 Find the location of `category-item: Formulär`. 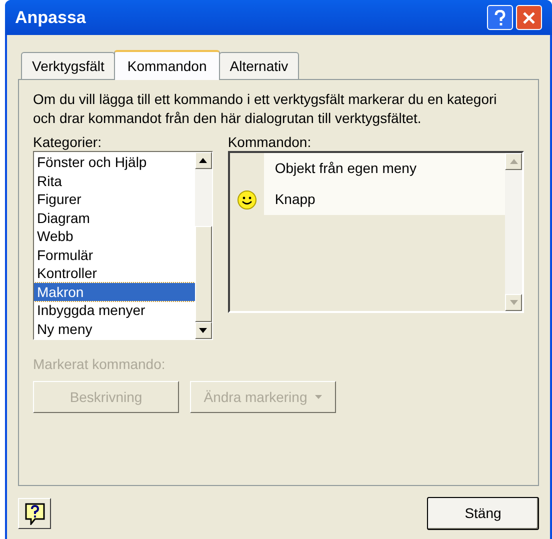

category-item: Formulär is located at coordinates (114, 255).